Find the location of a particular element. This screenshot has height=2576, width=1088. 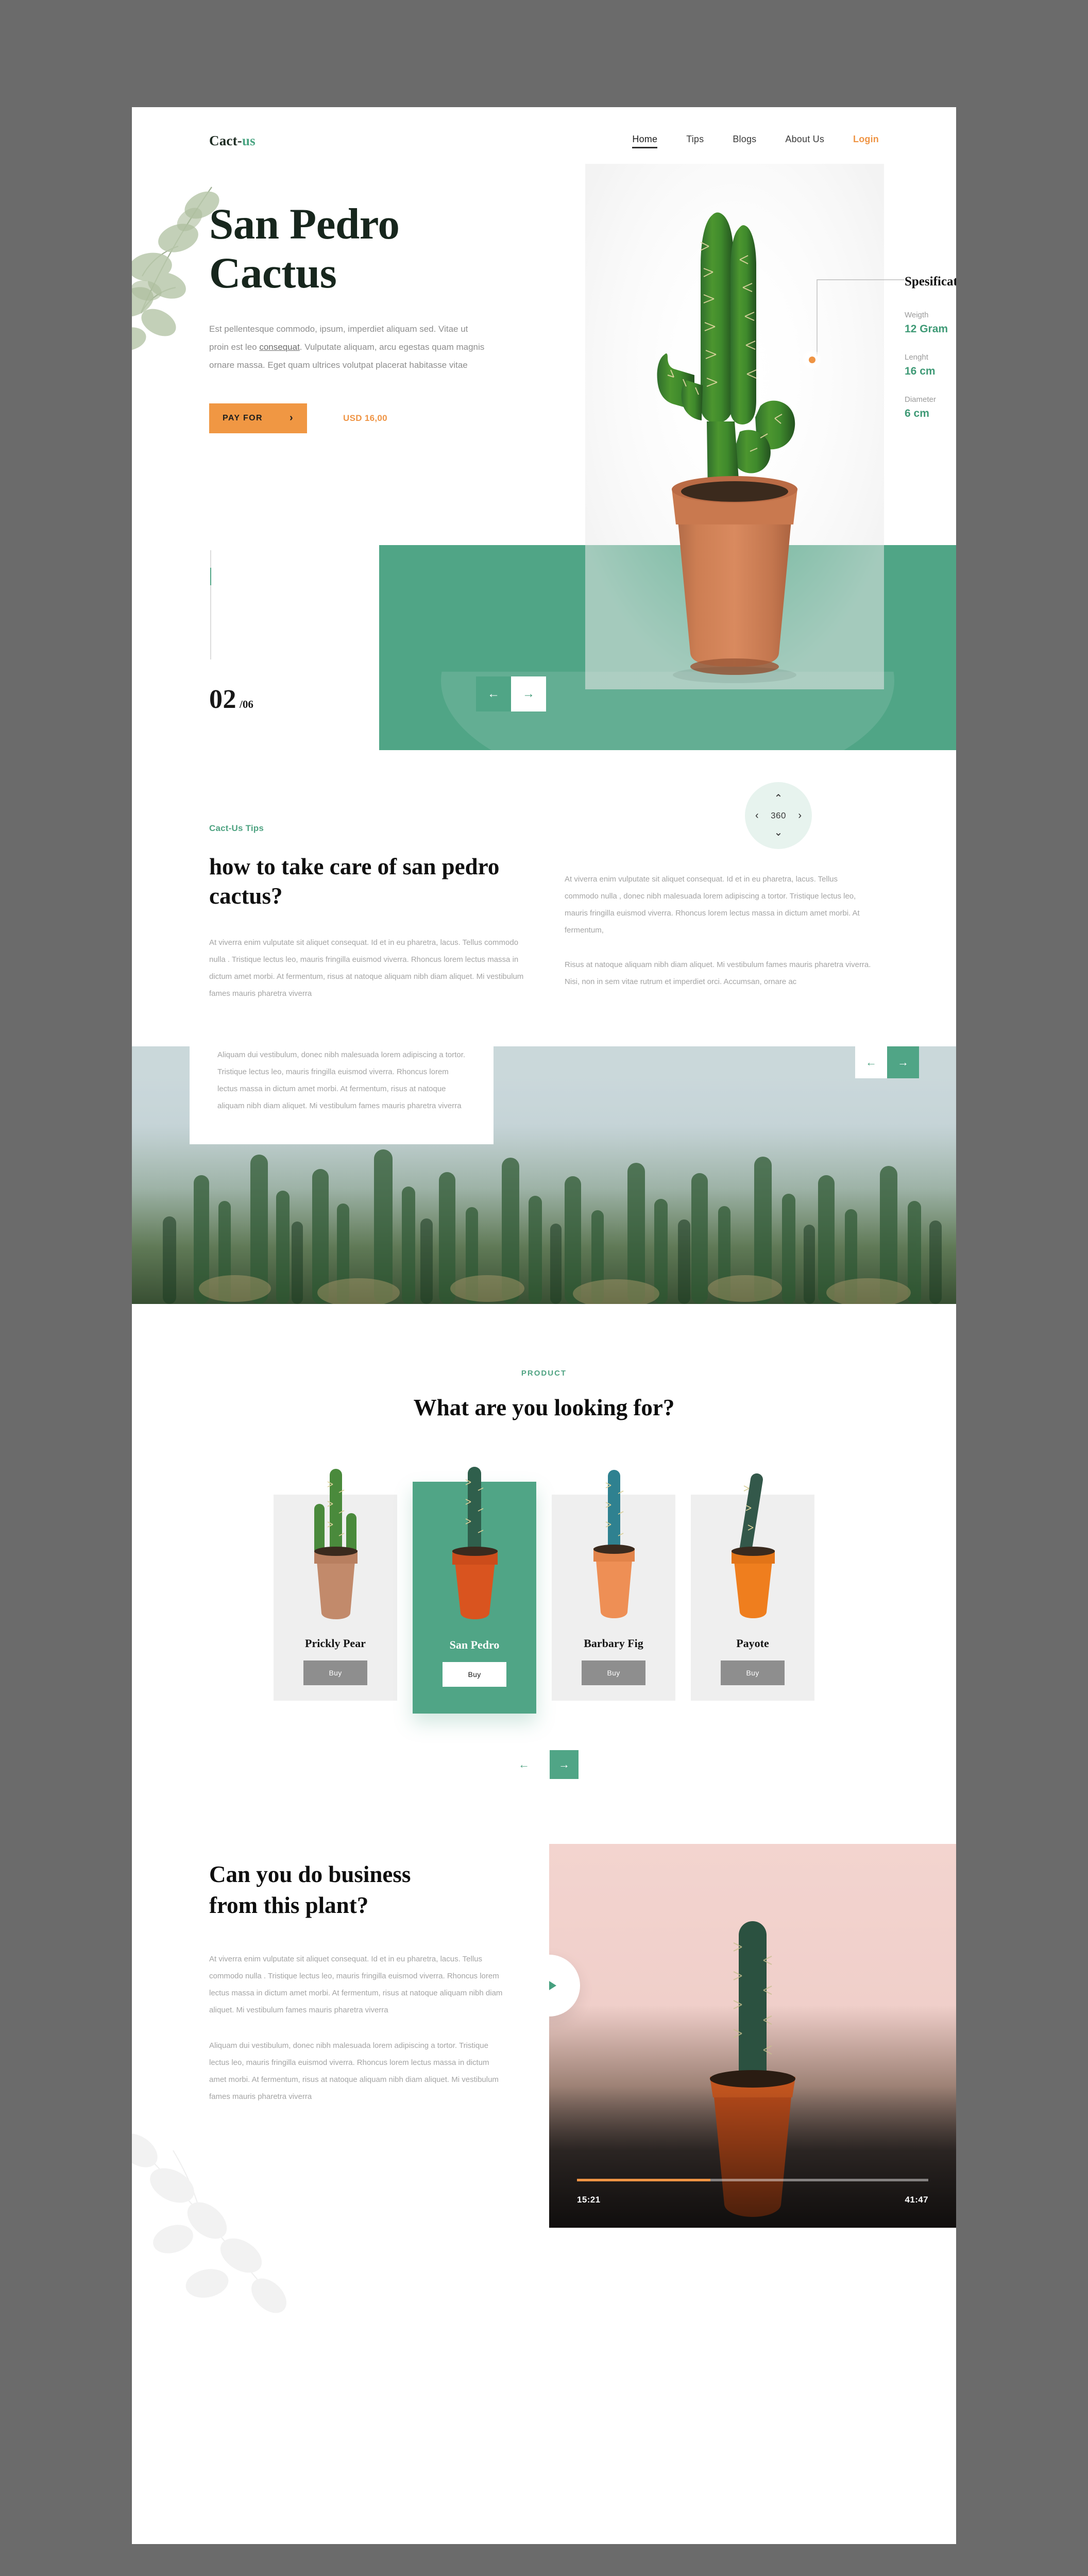

video-current-time: 15:21 is located at coordinates (589, 2200).